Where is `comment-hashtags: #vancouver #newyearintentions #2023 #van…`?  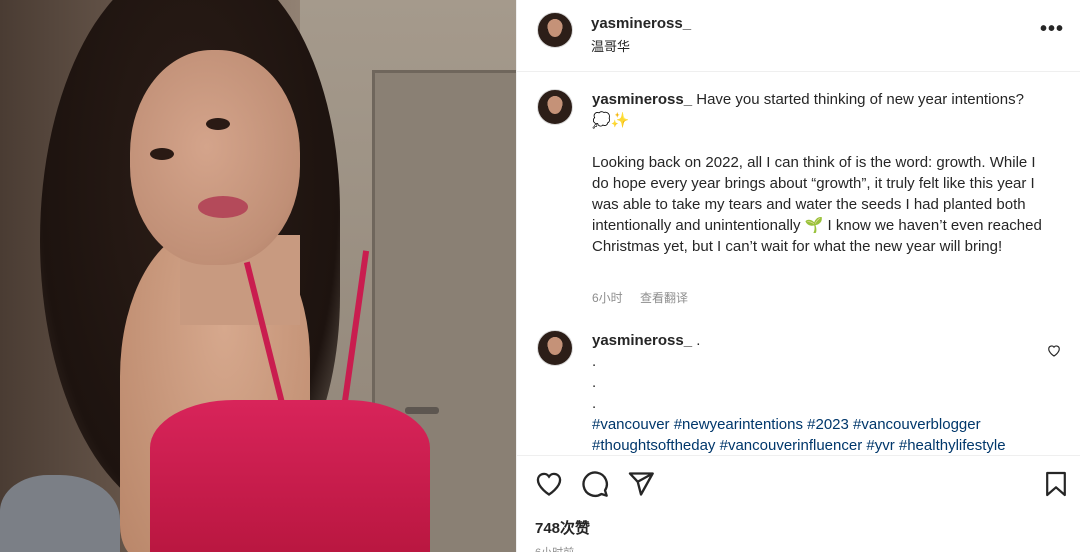
comment-hashtags: #vancouver #newyearintentions #2023 #van… is located at coordinates (786, 424).